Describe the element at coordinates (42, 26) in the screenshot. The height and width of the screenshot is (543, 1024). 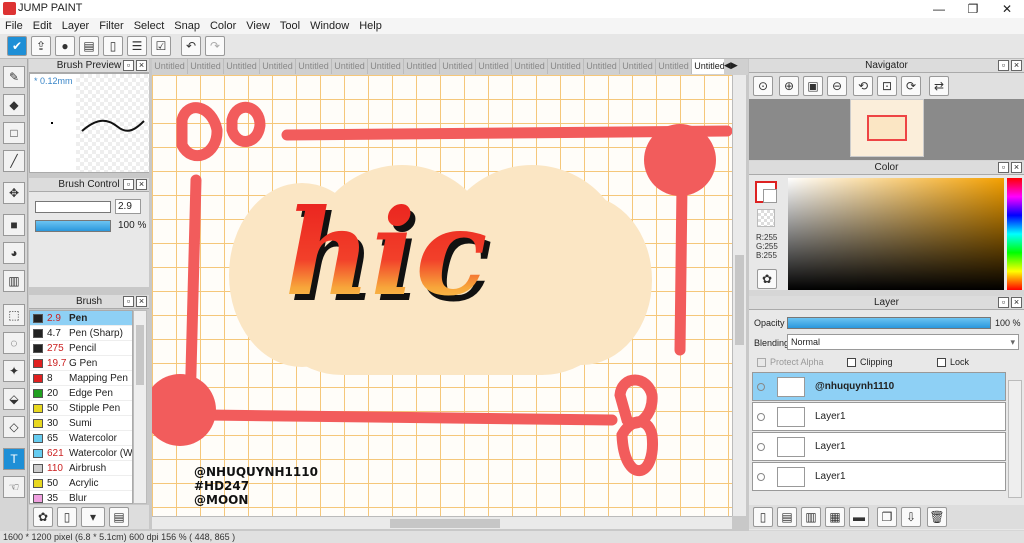
I see `menu-edit: Edit` at that location.